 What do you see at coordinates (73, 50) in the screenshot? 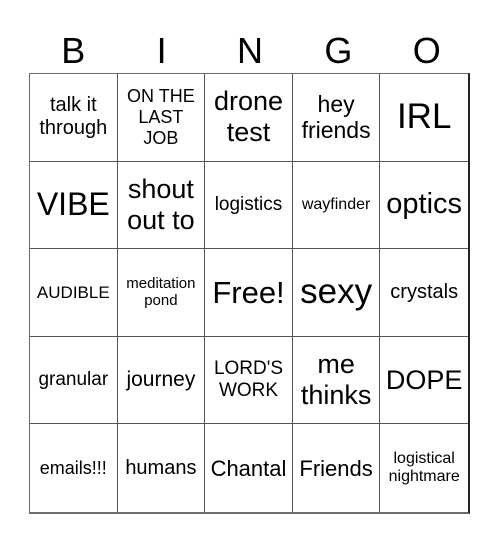
I see `header-letter-b: B` at bounding box center [73, 50].